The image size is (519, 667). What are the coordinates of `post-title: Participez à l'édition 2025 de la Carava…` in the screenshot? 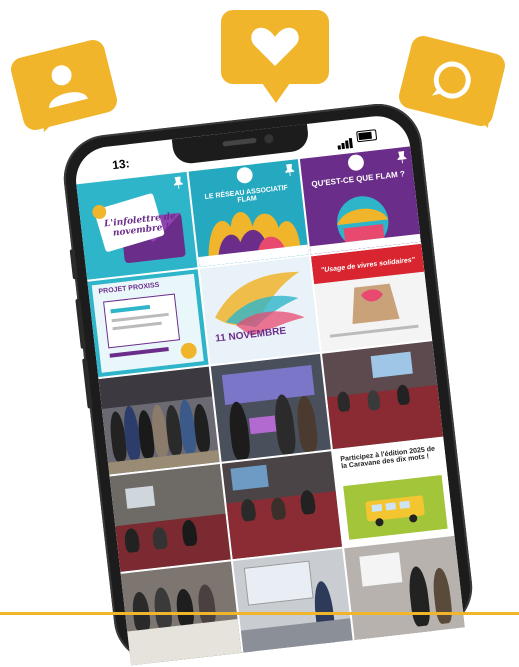 It's located at (388, 458).